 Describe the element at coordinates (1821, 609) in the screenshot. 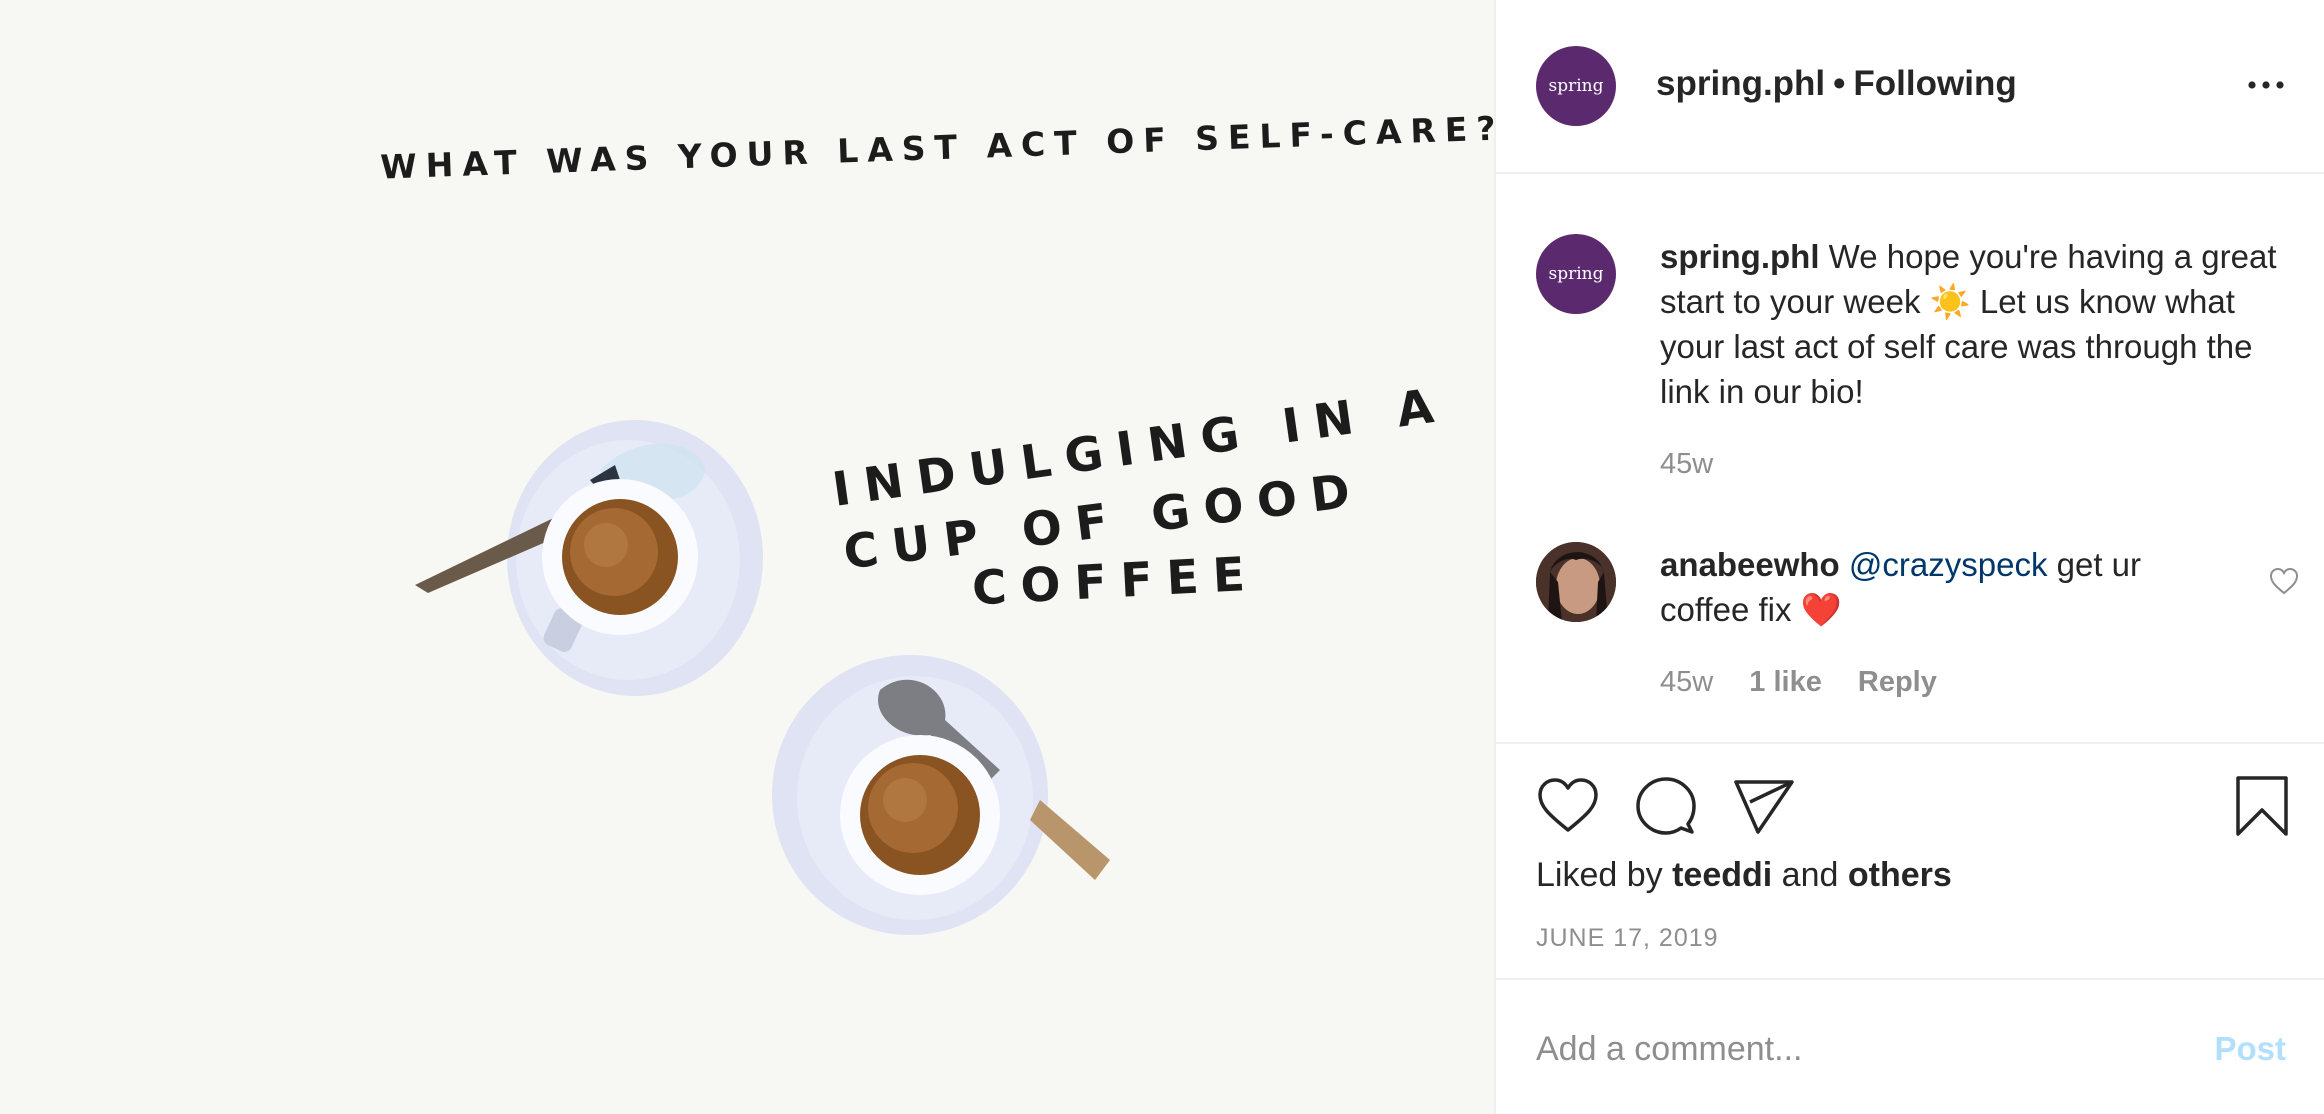

I see `red-heart-emoji: ❤️` at that location.